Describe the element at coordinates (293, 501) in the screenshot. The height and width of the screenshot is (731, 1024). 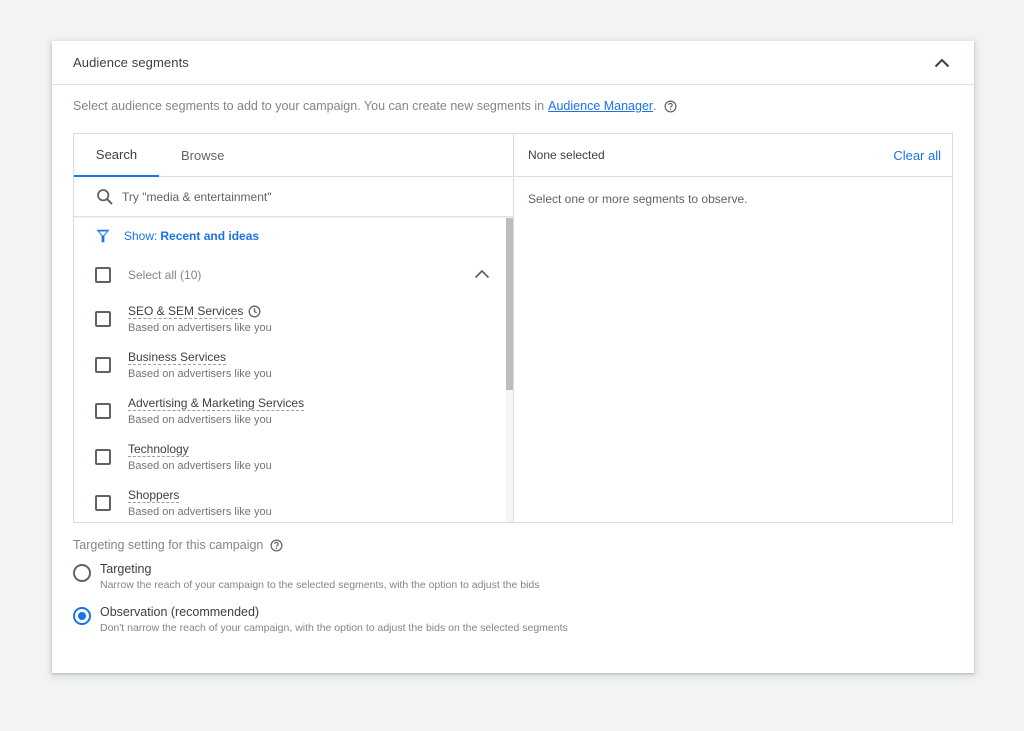
I see `list-item: Shoppers Based on advertisers like you` at that location.